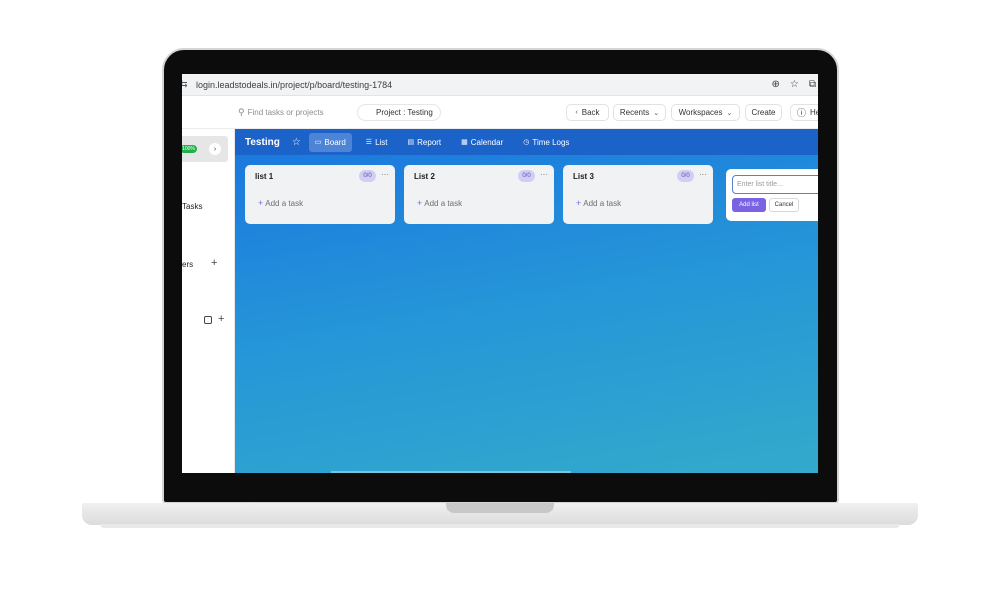 The height and width of the screenshot is (600, 1000). What do you see at coordinates (262, 142) in the screenshot?
I see `board-title: Testing` at bounding box center [262, 142].